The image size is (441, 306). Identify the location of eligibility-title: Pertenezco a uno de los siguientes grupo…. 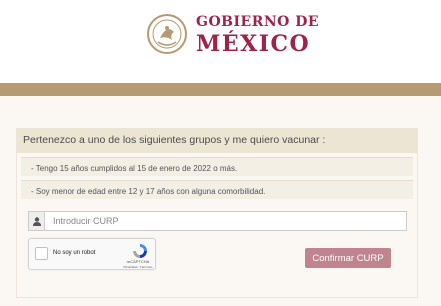
(217, 141).